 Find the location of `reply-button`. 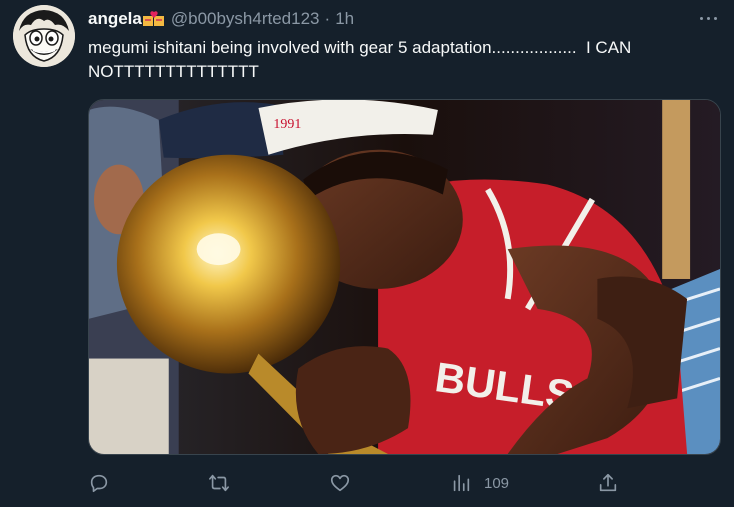

reply-button is located at coordinates (99, 483).